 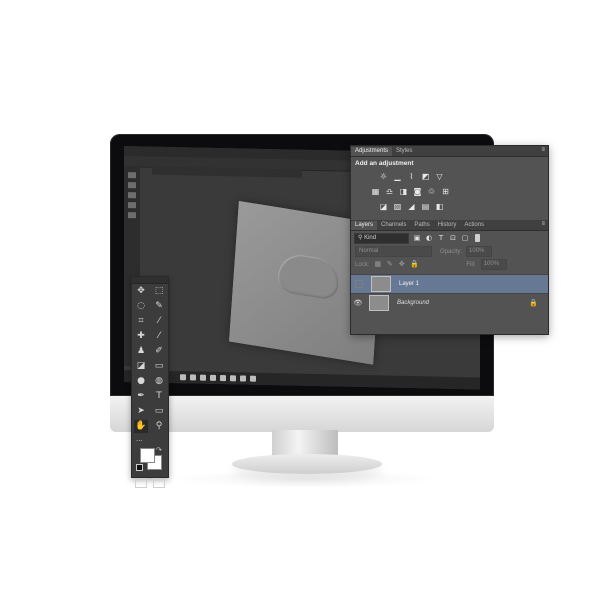 What do you see at coordinates (417, 191) in the screenshot?
I see `photo-filter-icon: ◙` at bounding box center [417, 191].